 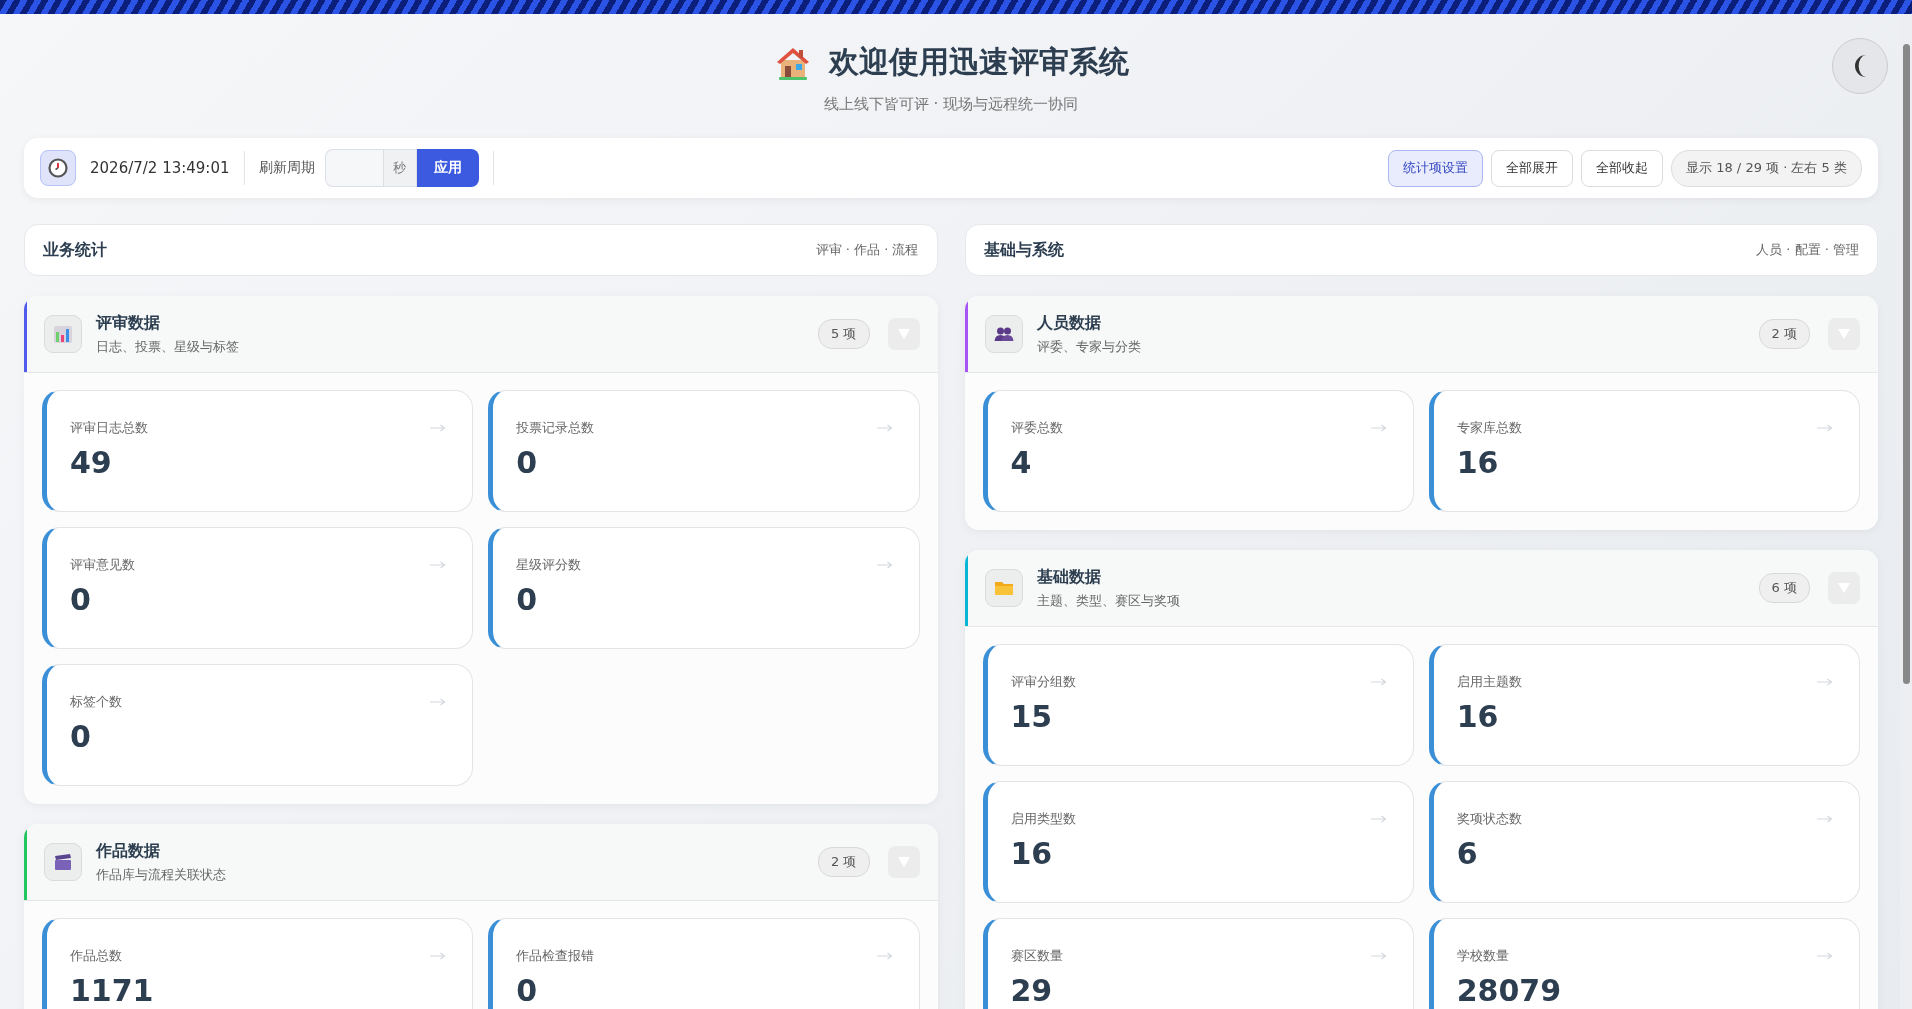 What do you see at coordinates (1467, 853) in the screenshot?
I see `stat-value: 6` at bounding box center [1467, 853].